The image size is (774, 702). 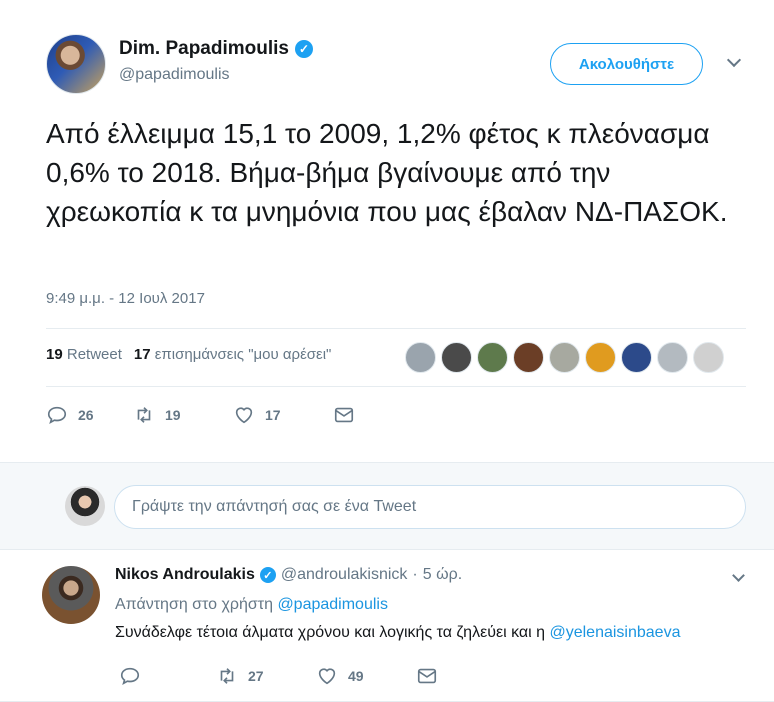 What do you see at coordinates (173, 415) in the screenshot?
I see `retweet-count: 19` at bounding box center [173, 415].